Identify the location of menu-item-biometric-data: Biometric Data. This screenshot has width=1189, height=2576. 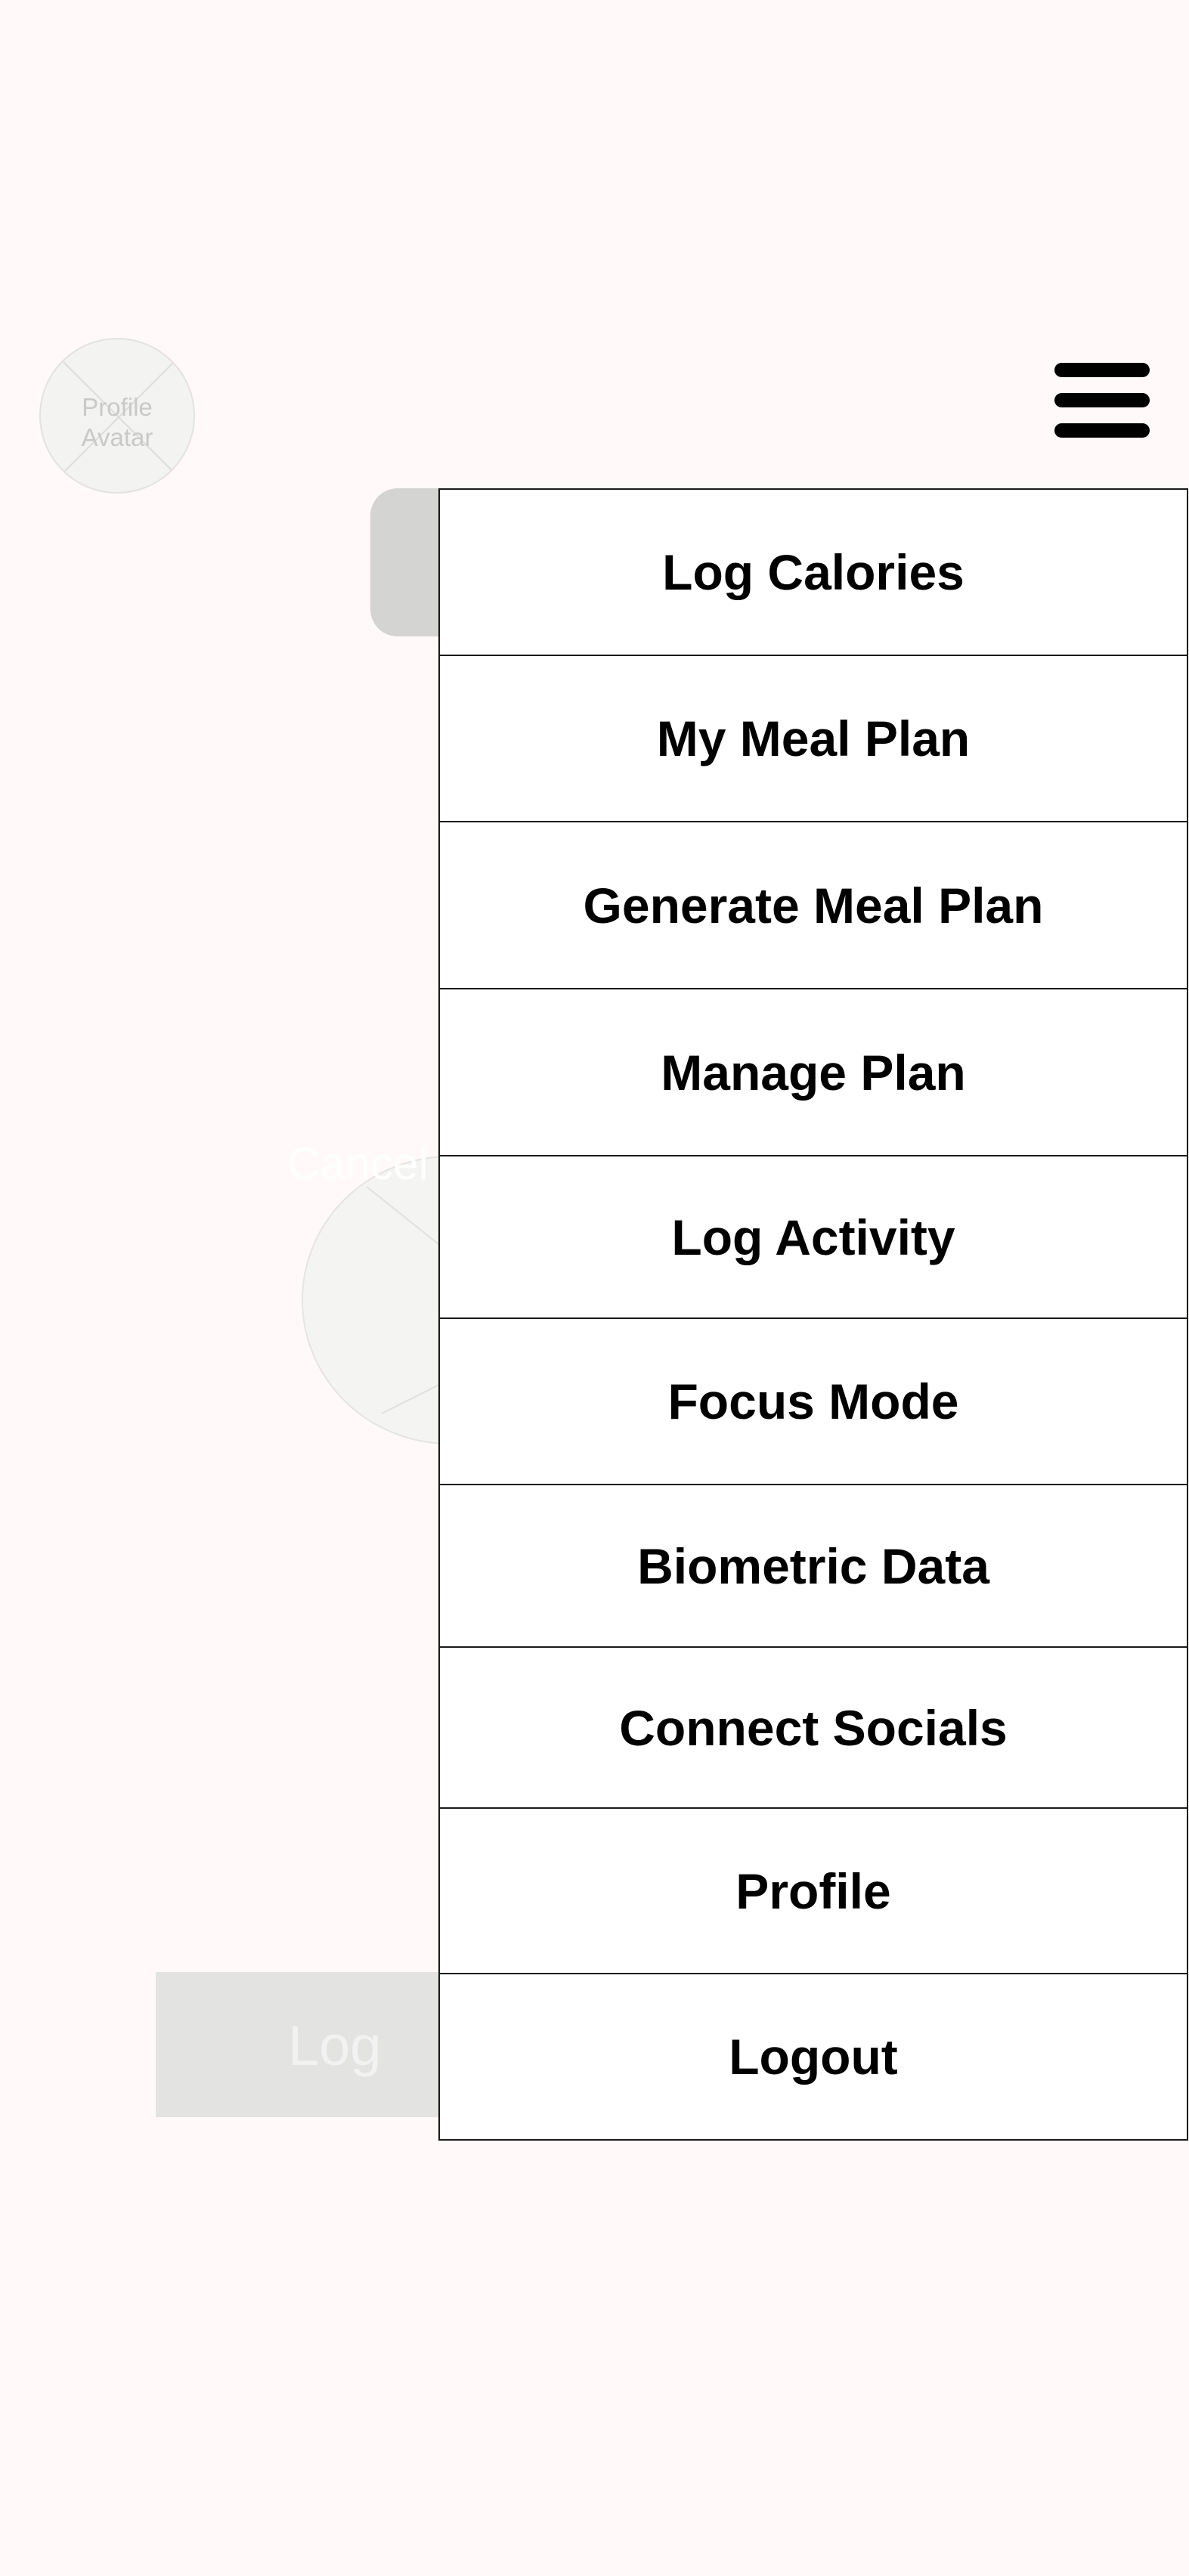
(813, 1566).